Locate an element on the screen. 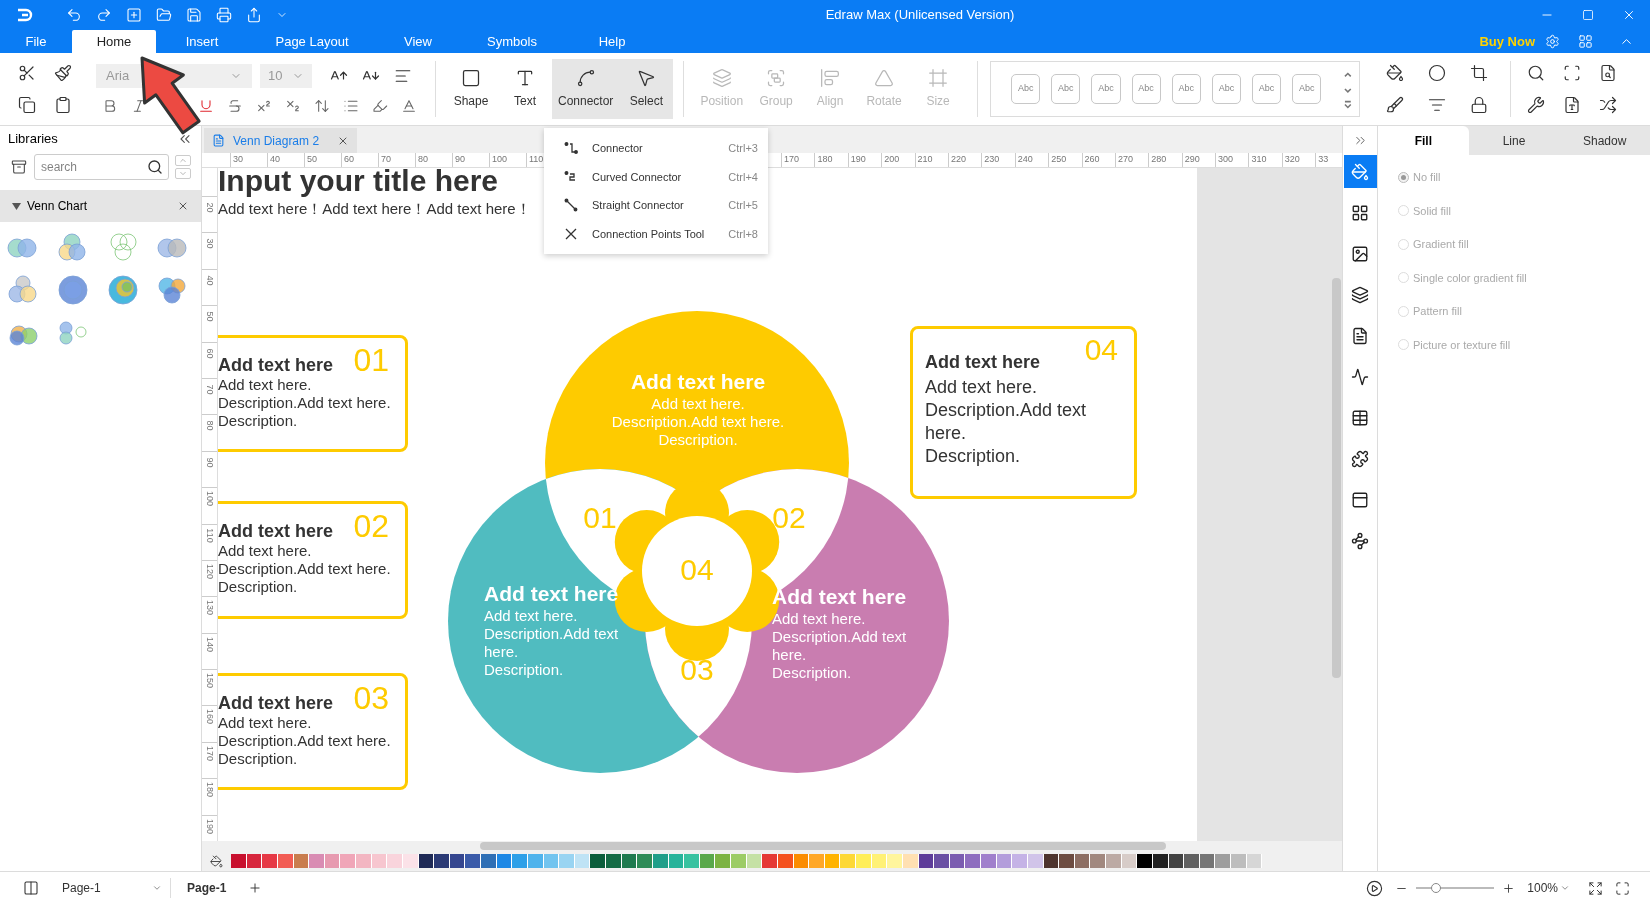 The height and width of the screenshot is (904, 1650). radio-label: No fill is located at coordinates (1427, 177).